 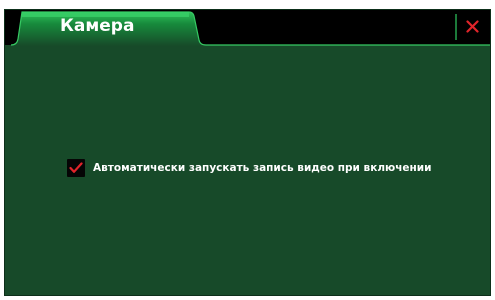 What do you see at coordinates (456, 27) in the screenshot?
I see `close-divider` at bounding box center [456, 27].